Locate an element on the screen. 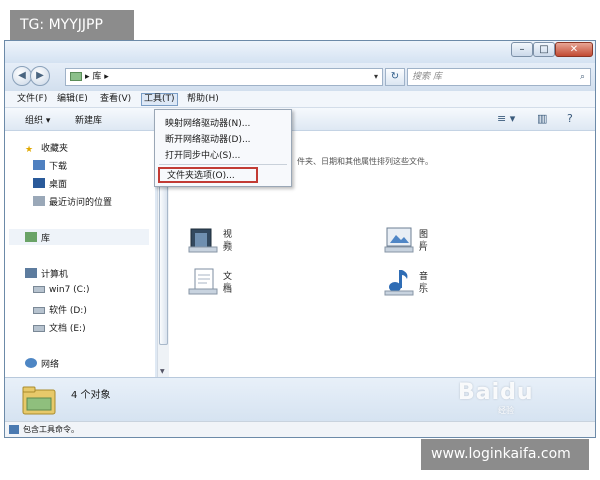  address-row: ◀ ▶ ▸ 库 ▸ ▾ ↻ 搜索 库 ⌕ is located at coordinates (300, 77).